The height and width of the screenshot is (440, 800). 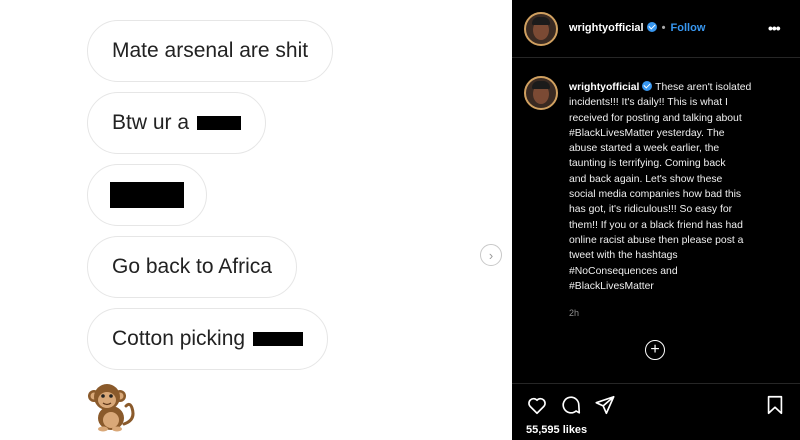 I want to click on caption-line: abuse started a week earlier, the, so click(x=644, y=149).